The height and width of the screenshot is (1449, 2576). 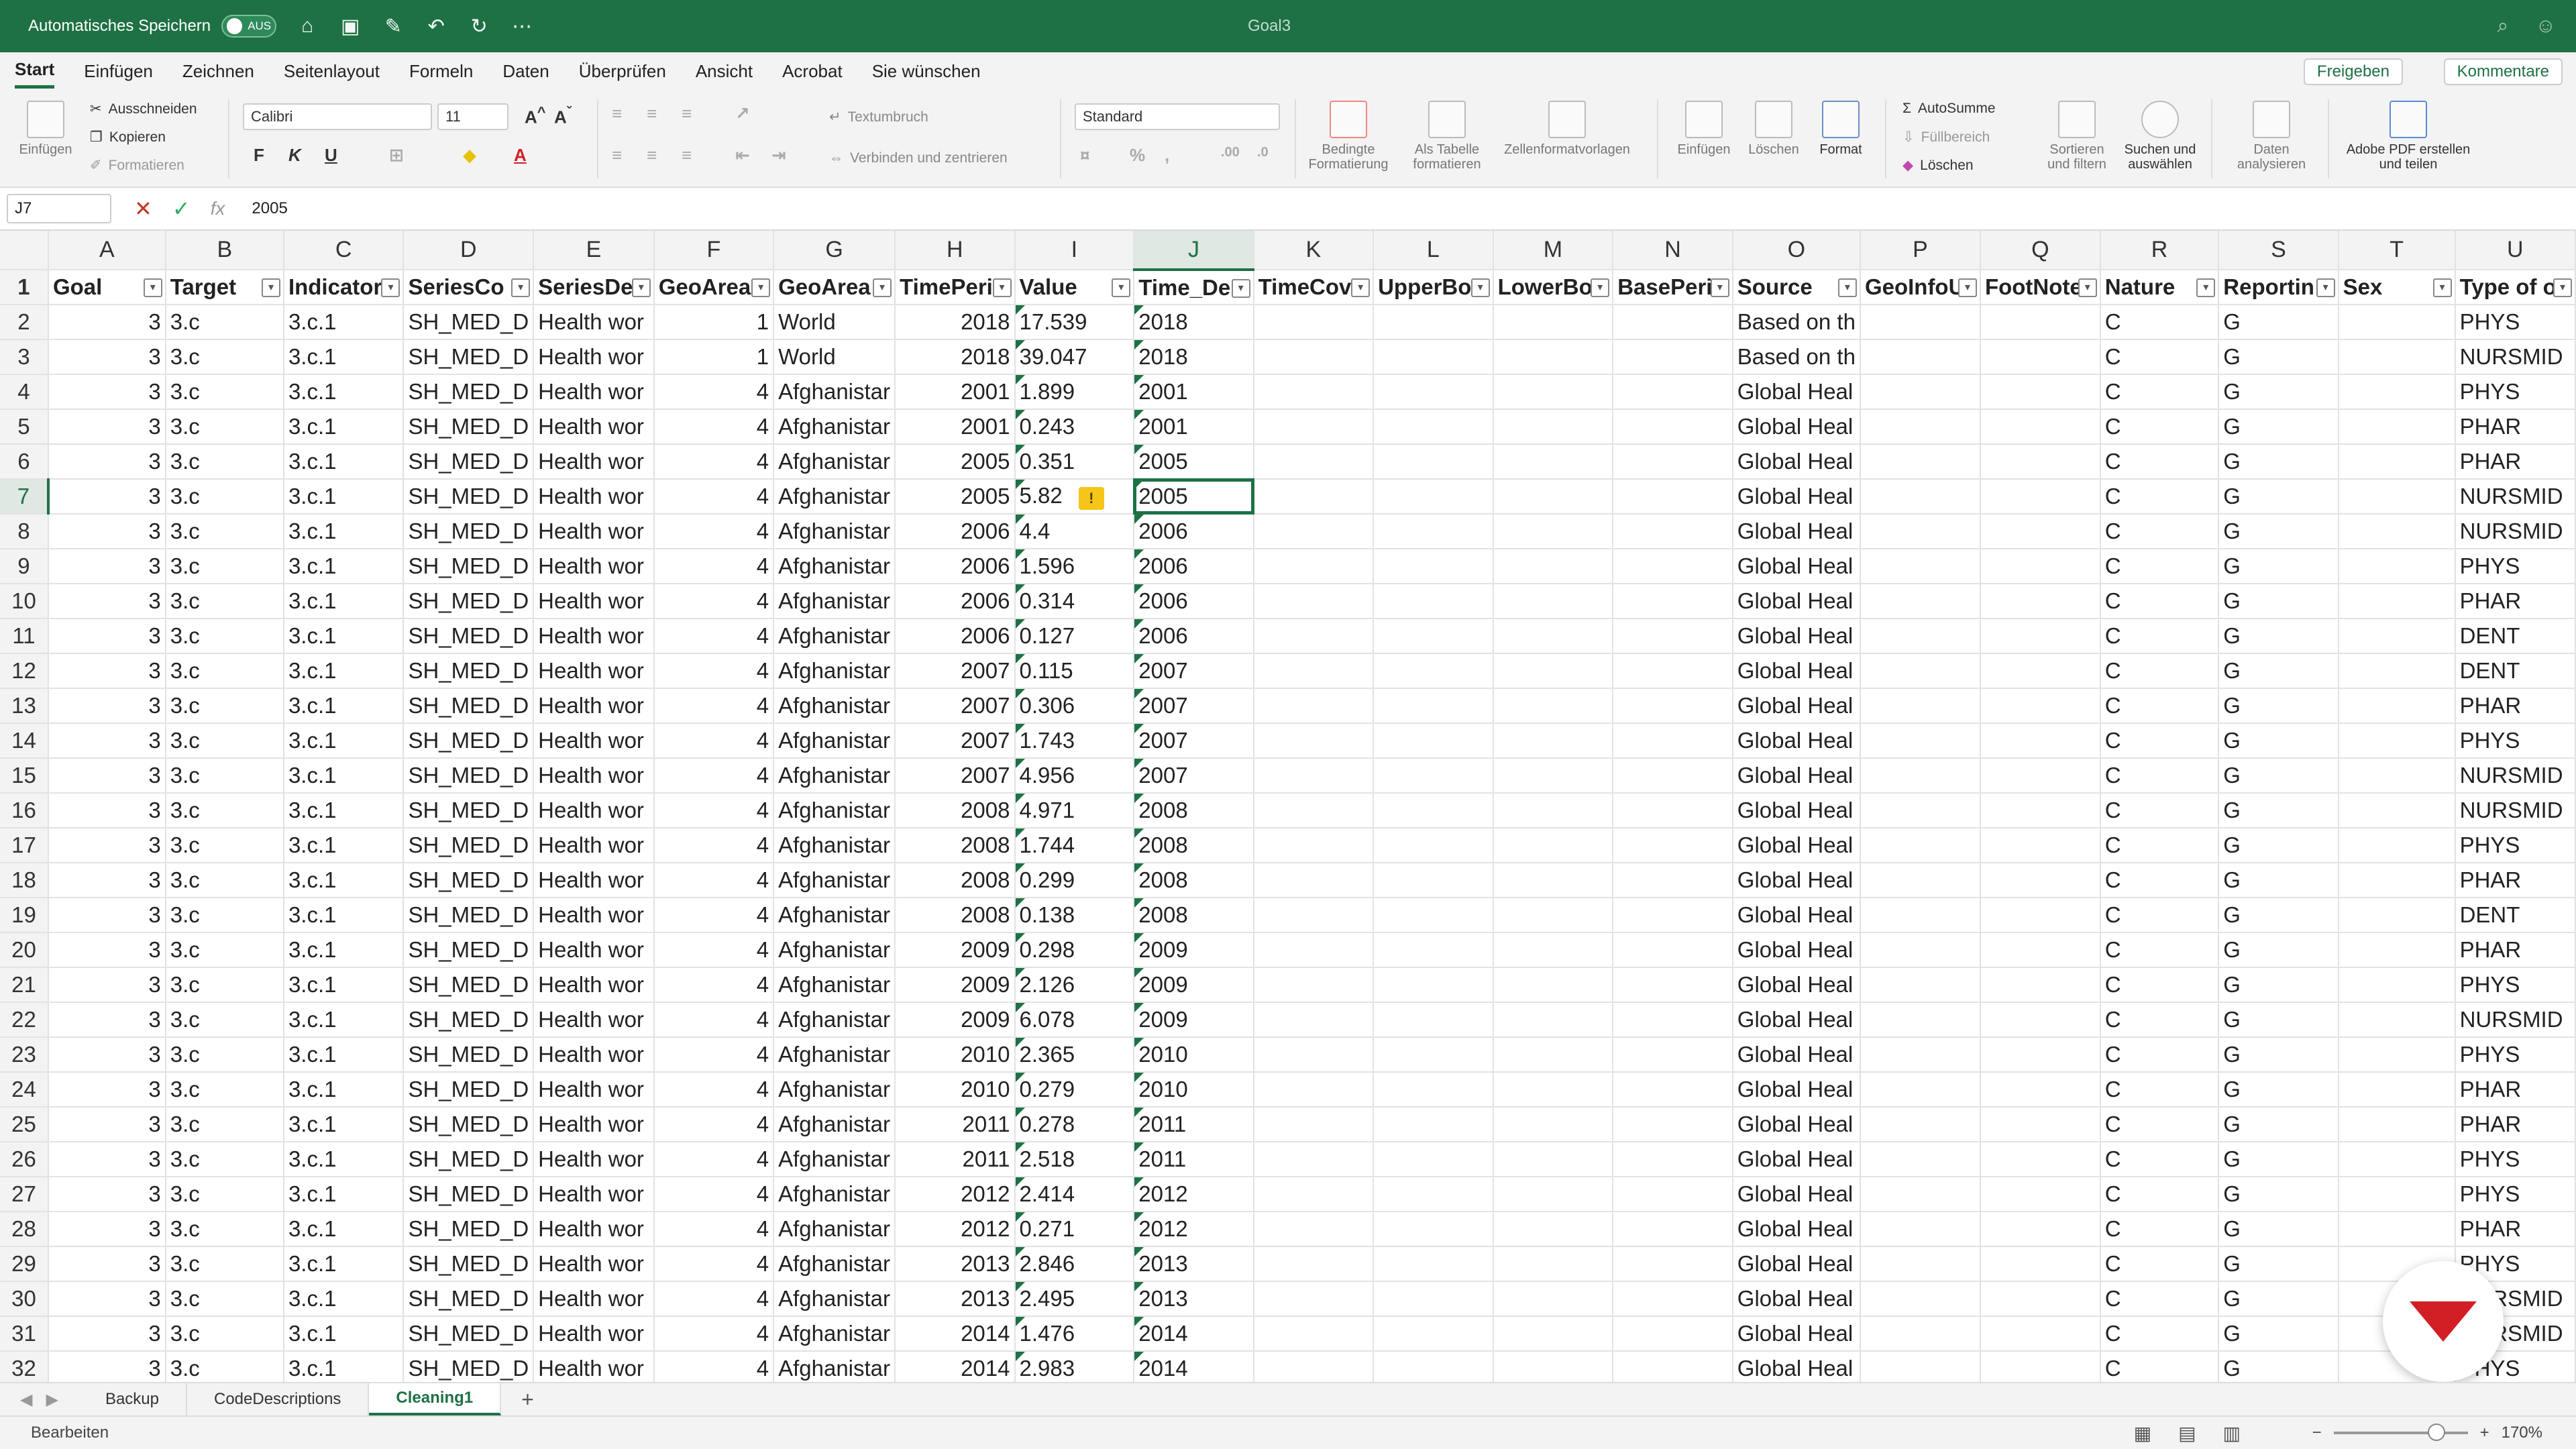 I want to click on row-header: 3, so click(x=24, y=357).